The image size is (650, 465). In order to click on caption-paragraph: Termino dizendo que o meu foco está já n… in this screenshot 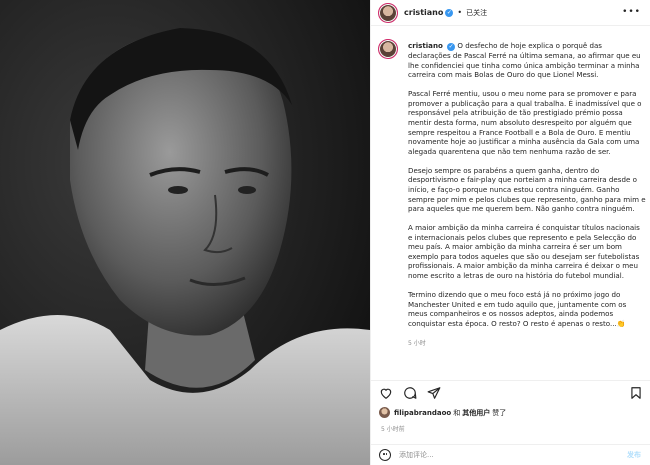, I will do `click(527, 309)`.